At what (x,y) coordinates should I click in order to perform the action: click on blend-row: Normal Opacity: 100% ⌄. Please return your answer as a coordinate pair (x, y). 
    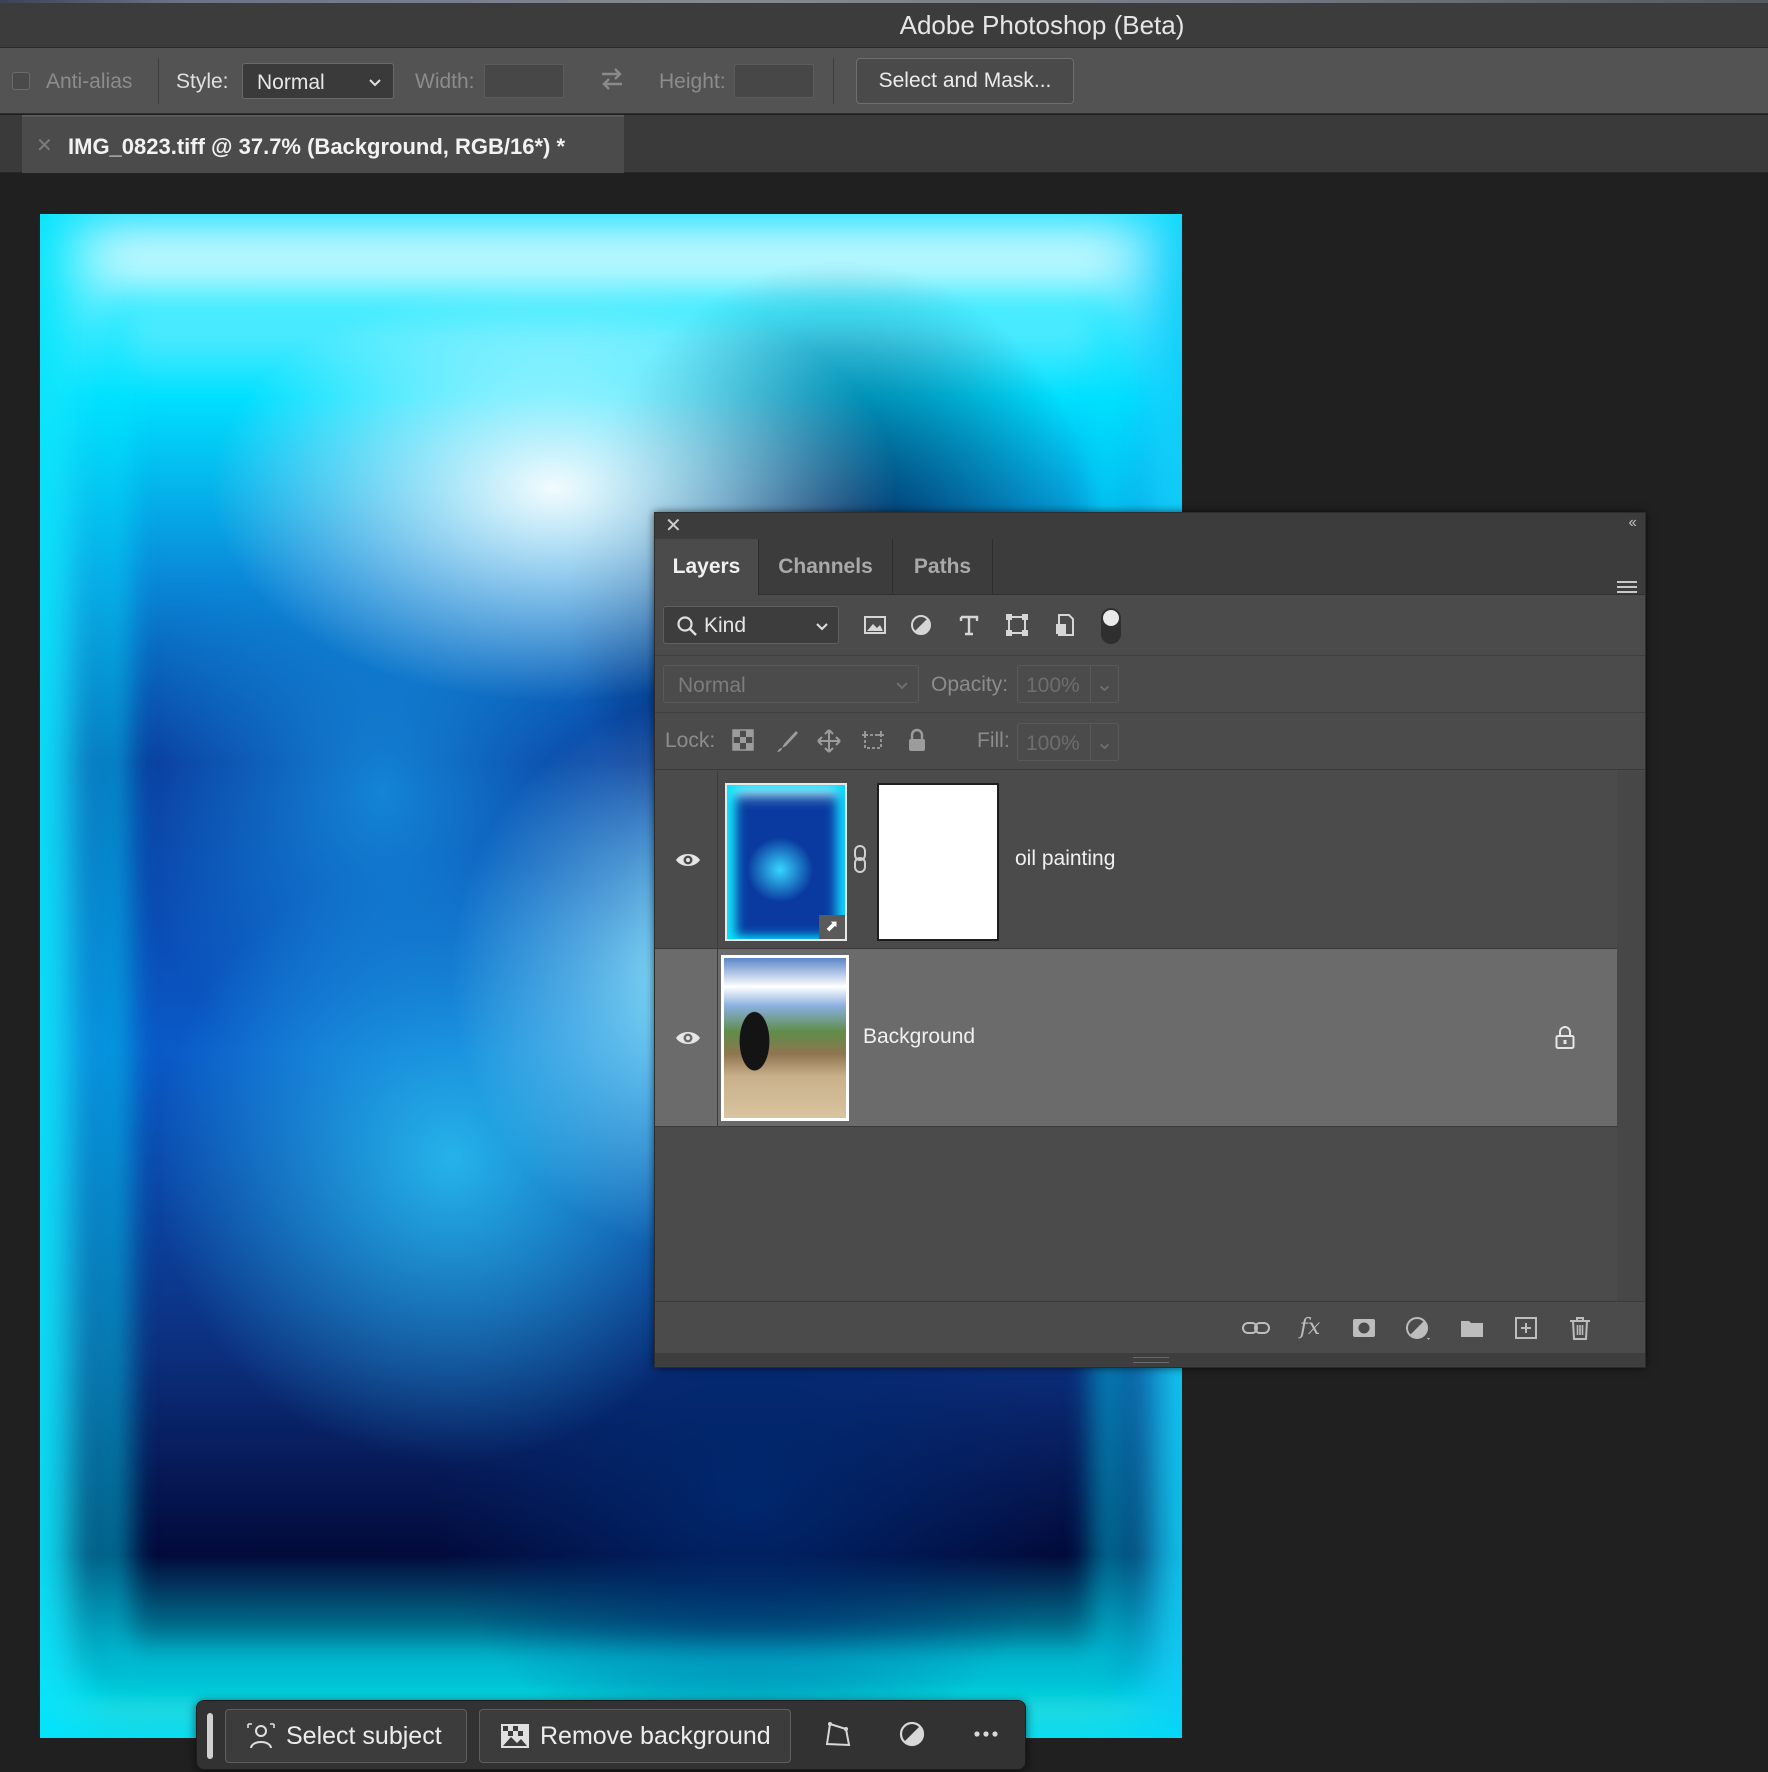
    Looking at the image, I should click on (1150, 685).